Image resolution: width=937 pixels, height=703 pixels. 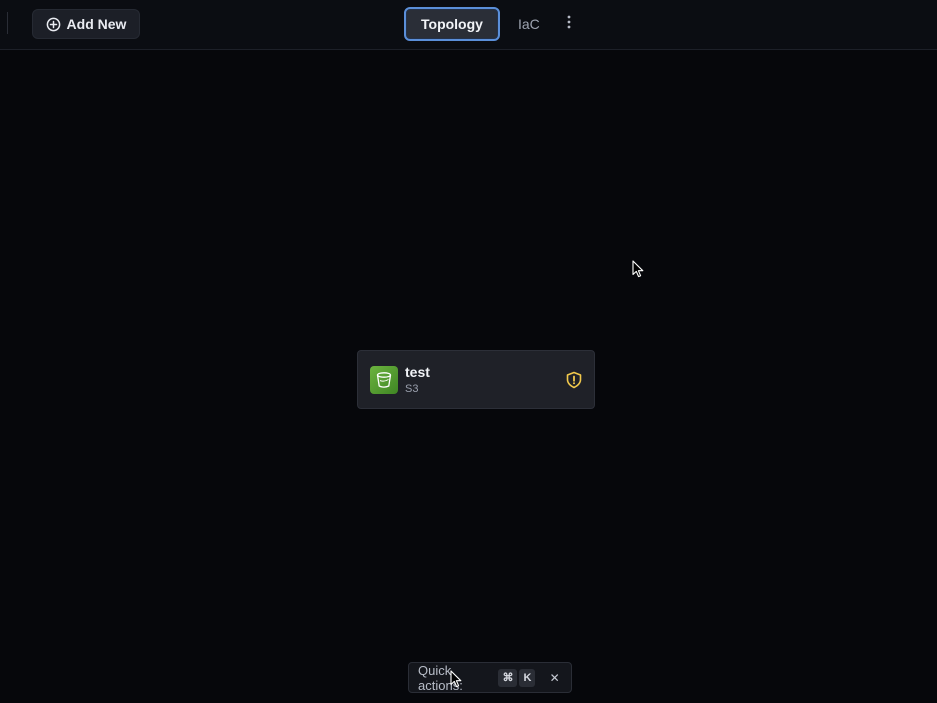 What do you see at coordinates (574, 380) in the screenshot?
I see `shield-warning-icon` at bounding box center [574, 380].